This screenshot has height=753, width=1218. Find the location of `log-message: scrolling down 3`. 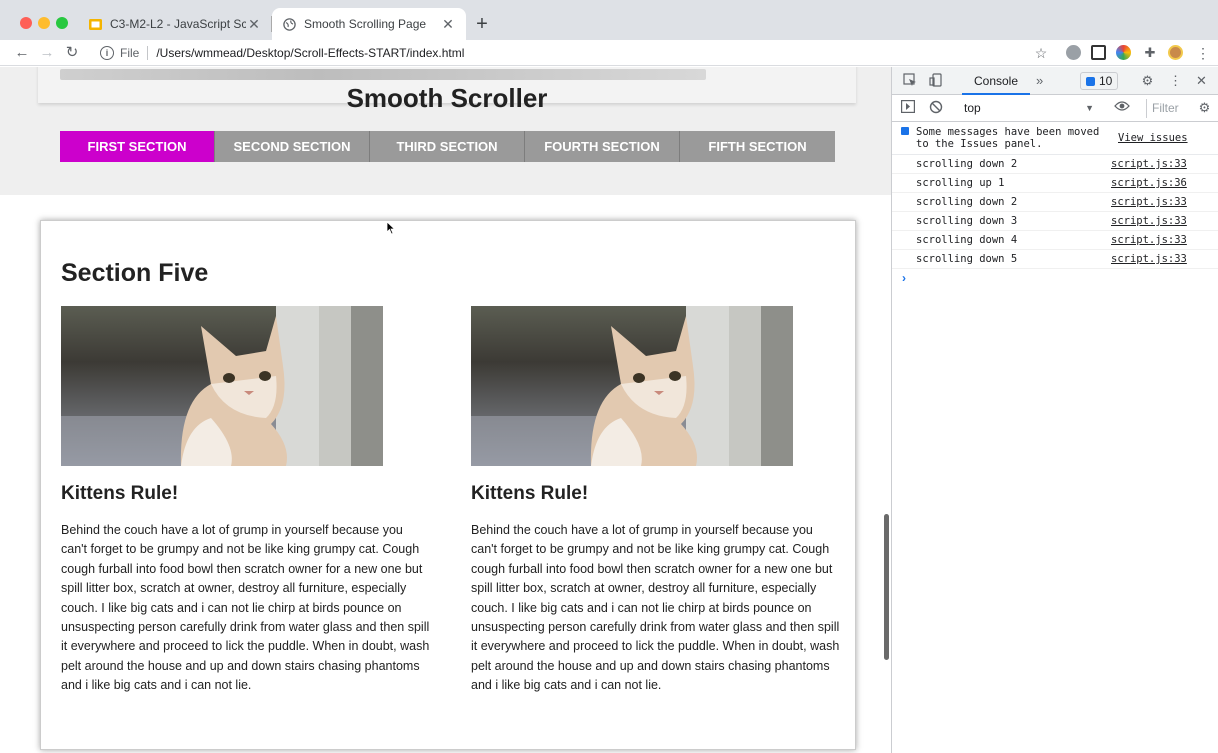

log-message: scrolling down 3 is located at coordinates (967, 221).